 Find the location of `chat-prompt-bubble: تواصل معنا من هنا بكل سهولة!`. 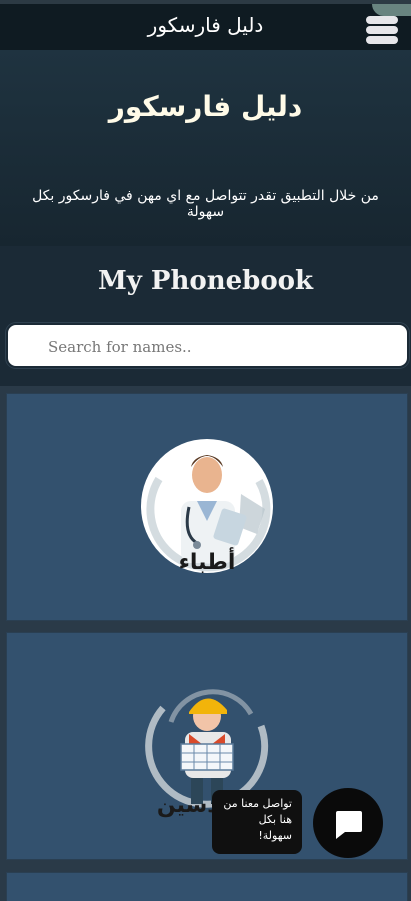

chat-prompt-bubble: تواصل معنا من هنا بكل سهولة! is located at coordinates (257, 822).